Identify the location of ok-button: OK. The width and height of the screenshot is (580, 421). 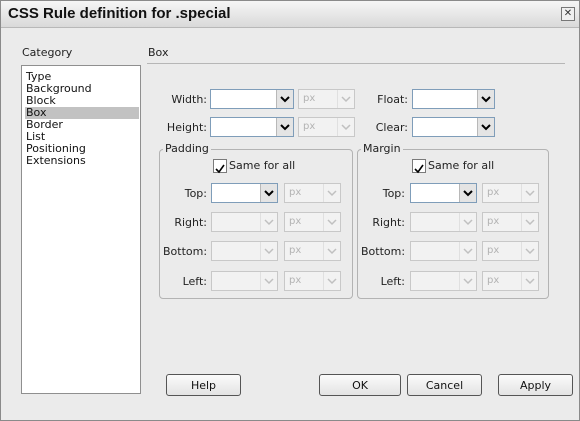
(360, 385).